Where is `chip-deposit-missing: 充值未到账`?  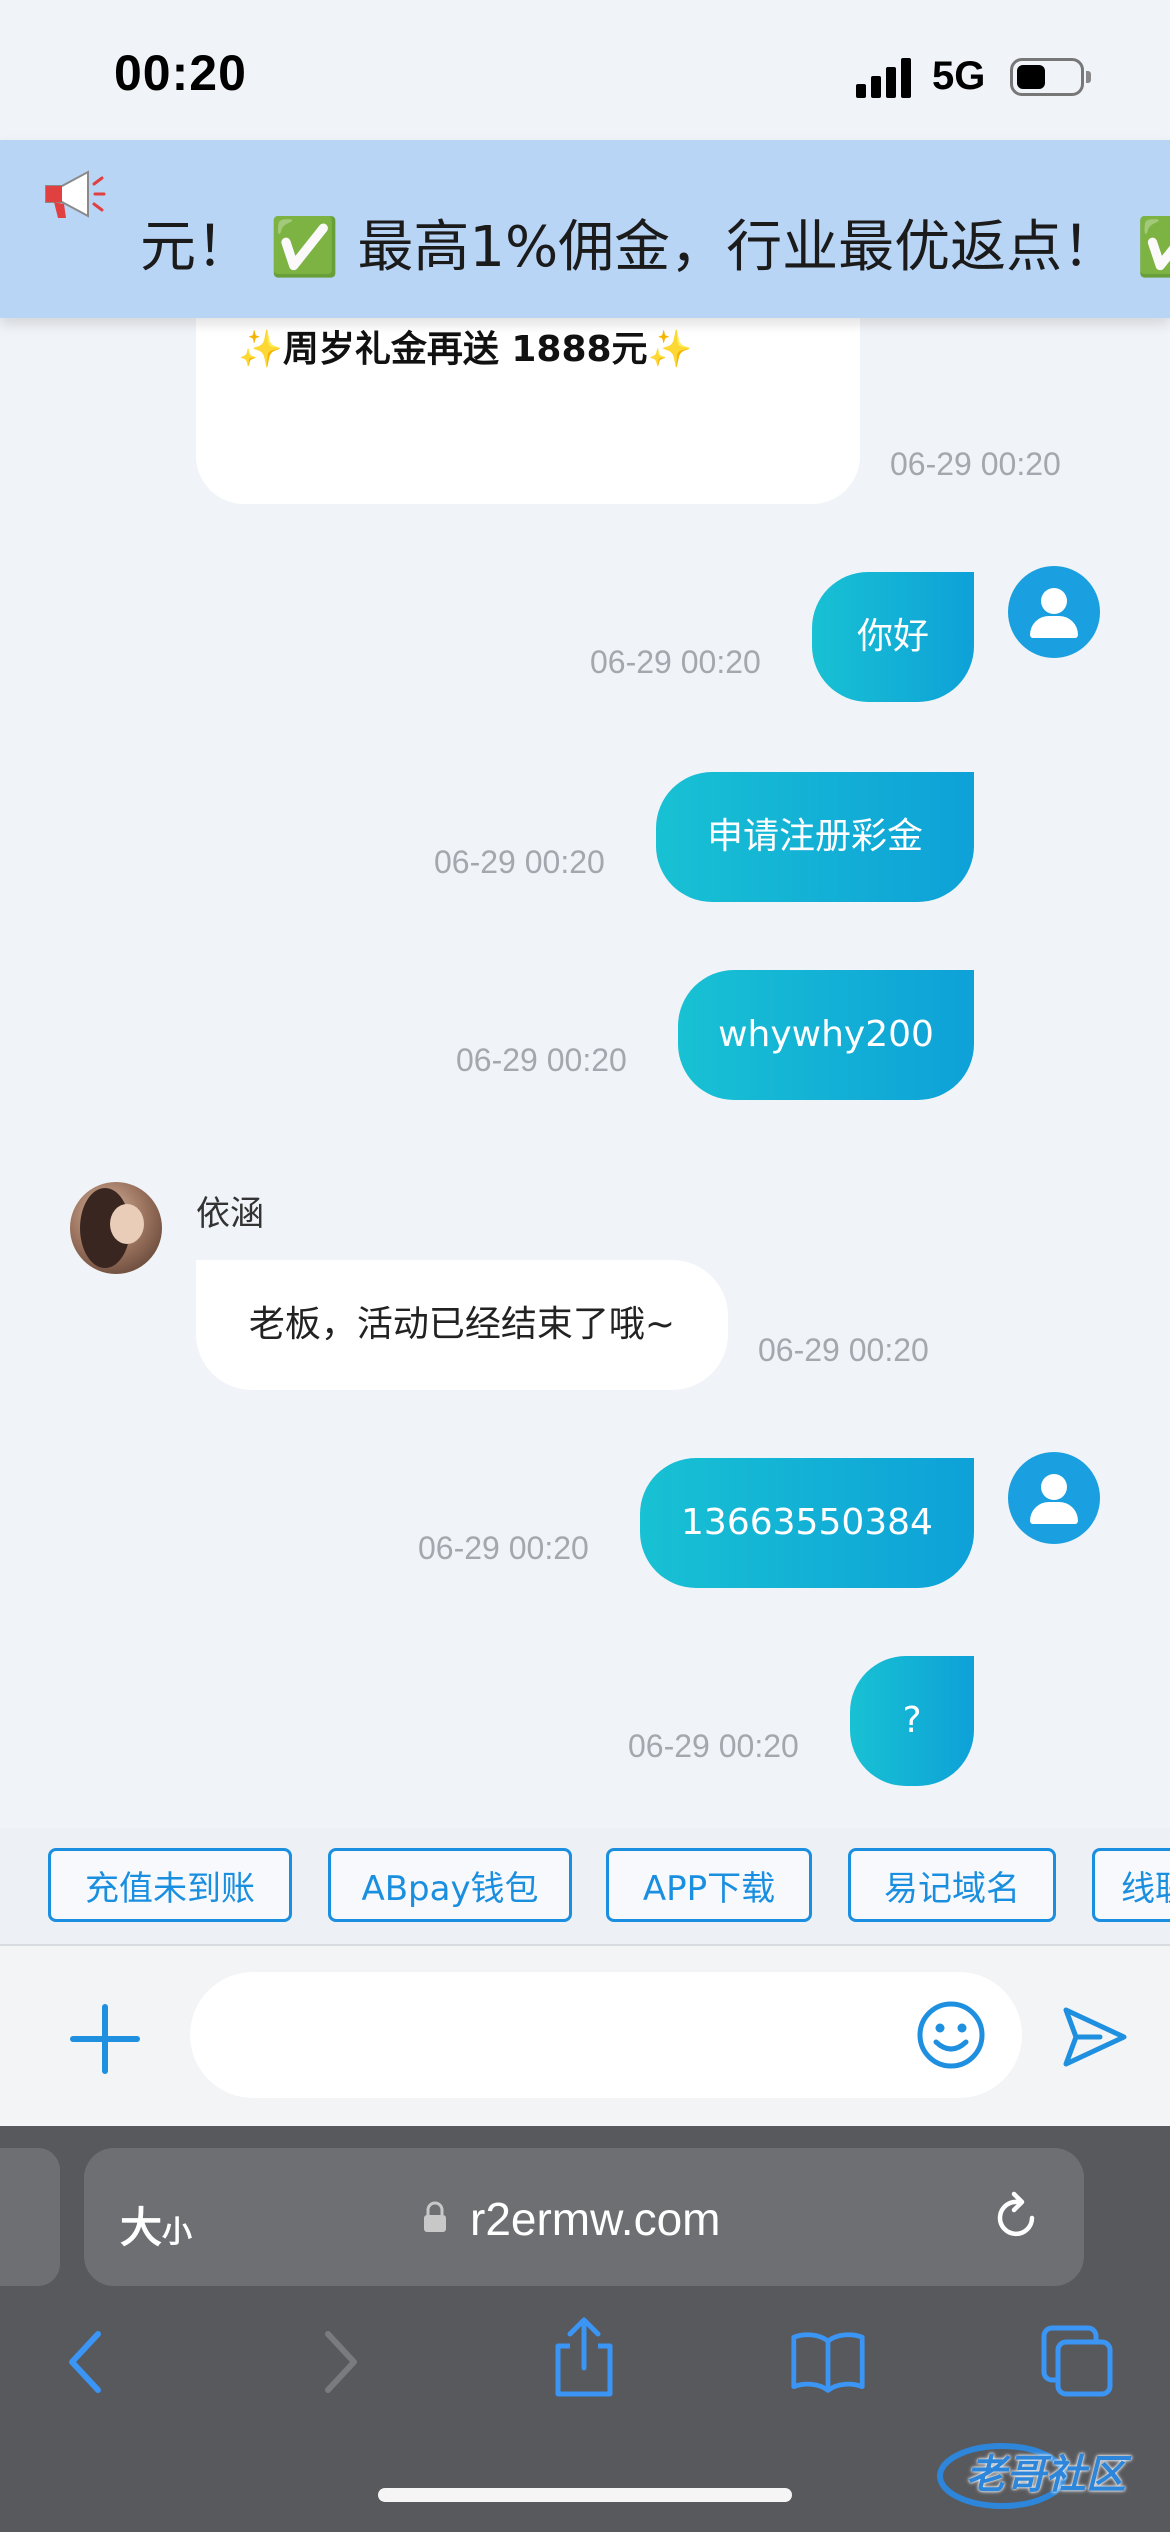
chip-deposit-missing: 充值未到账 is located at coordinates (170, 1885).